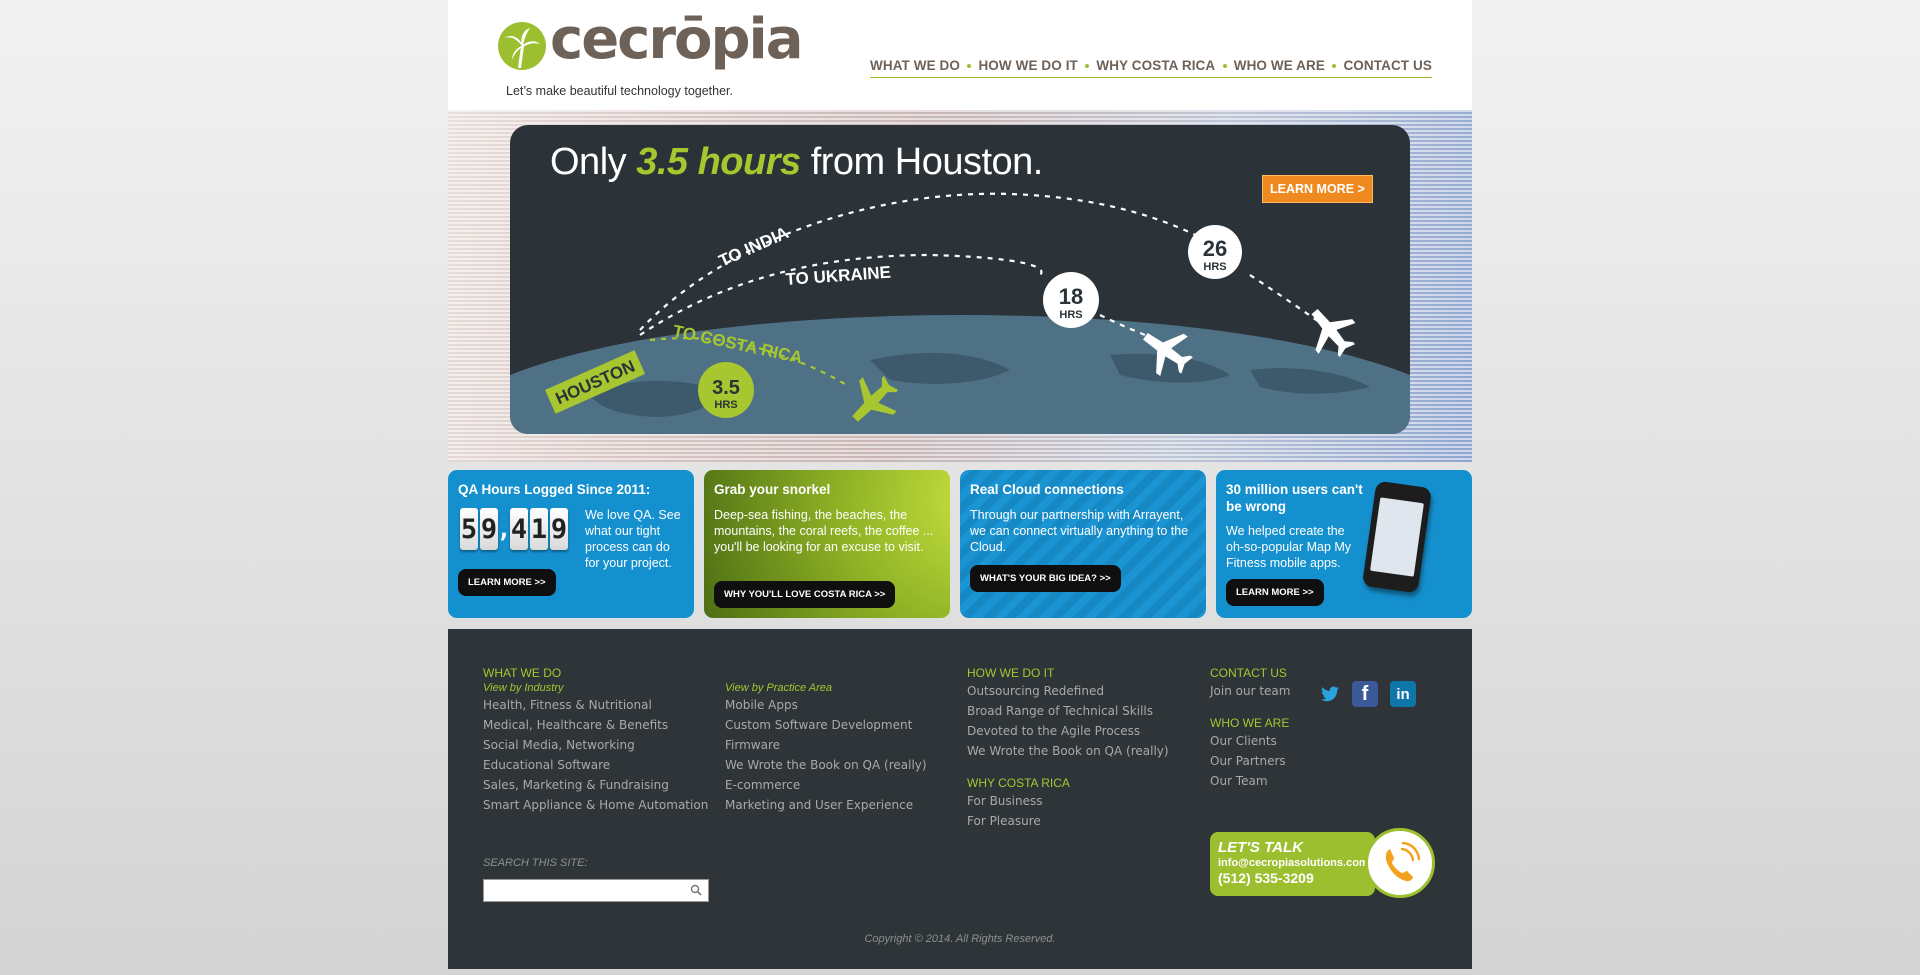  What do you see at coordinates (1082, 731) in the screenshot?
I see `footer-link: Devoted to the Agile Process` at bounding box center [1082, 731].